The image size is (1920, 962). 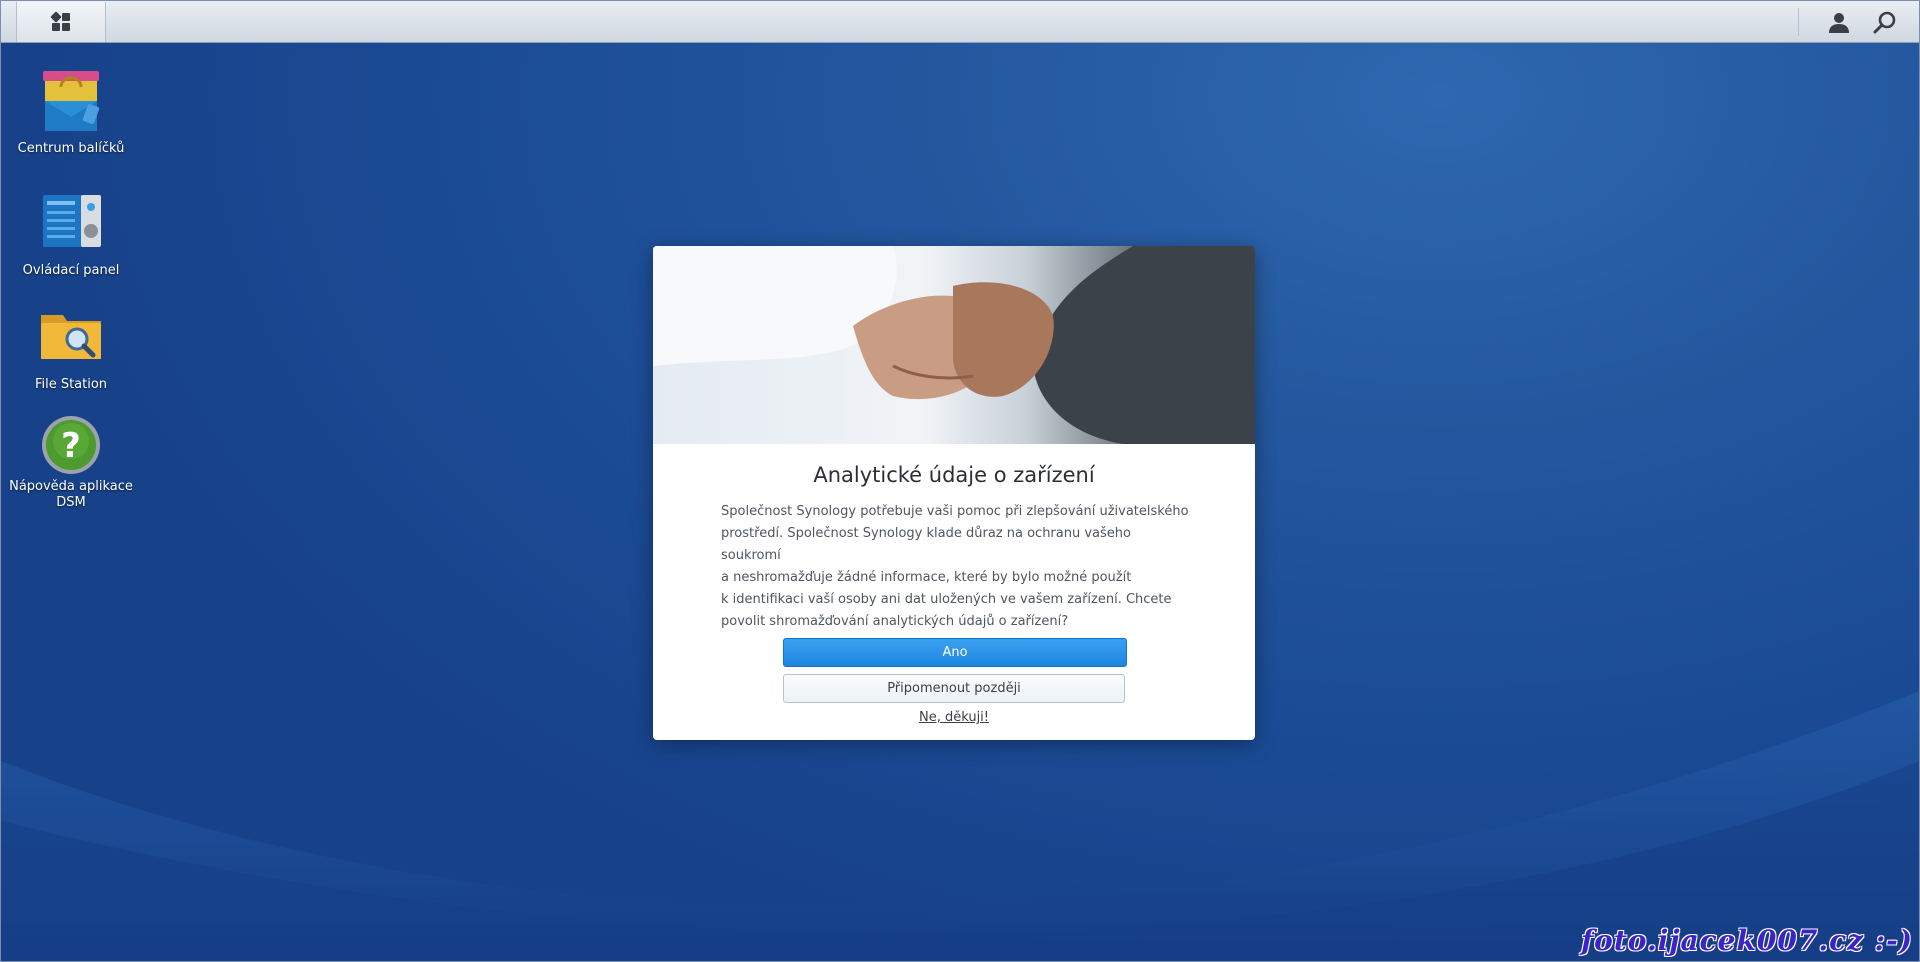 I want to click on desktop-icon-package-center: Centrum balíčků, so click(x=71, y=111).